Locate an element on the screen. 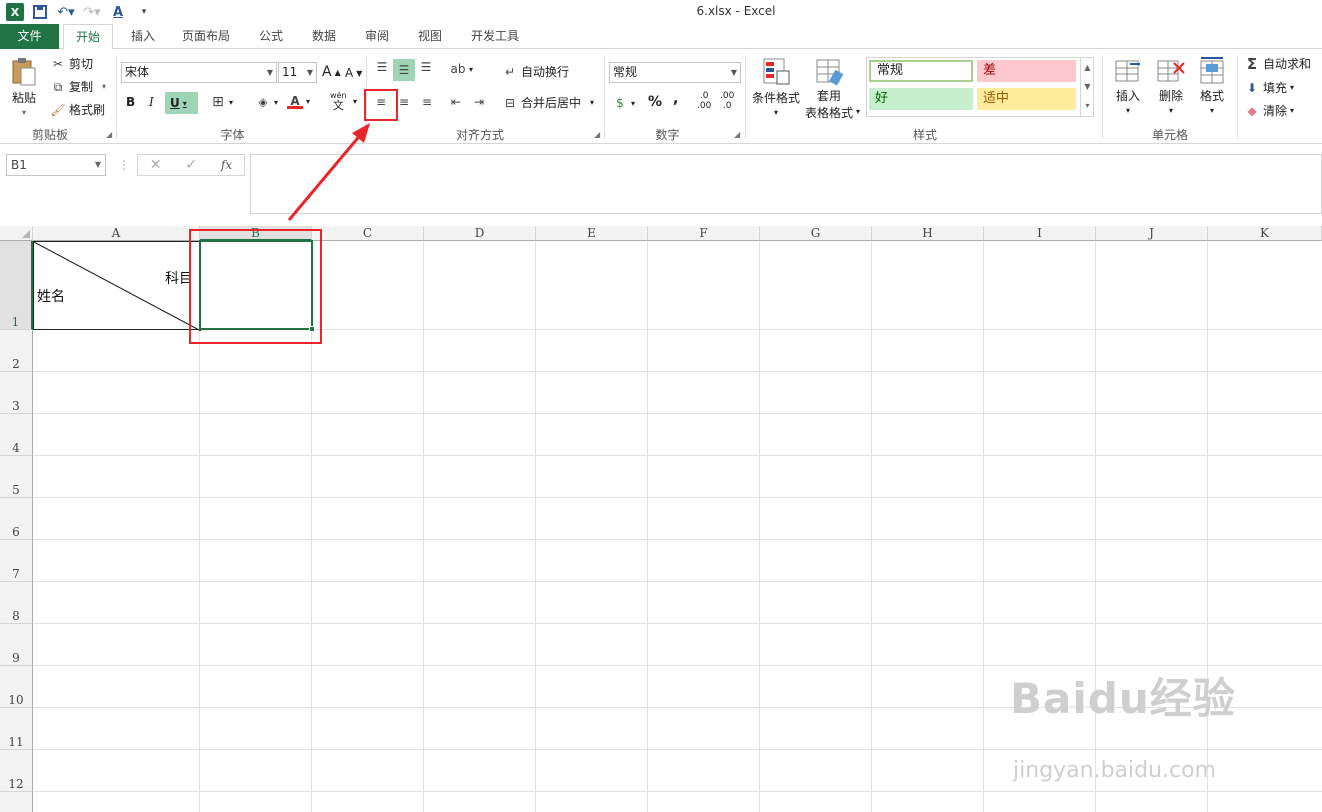 This screenshot has height=812, width=1322. column-header-f: F is located at coordinates (704, 233).